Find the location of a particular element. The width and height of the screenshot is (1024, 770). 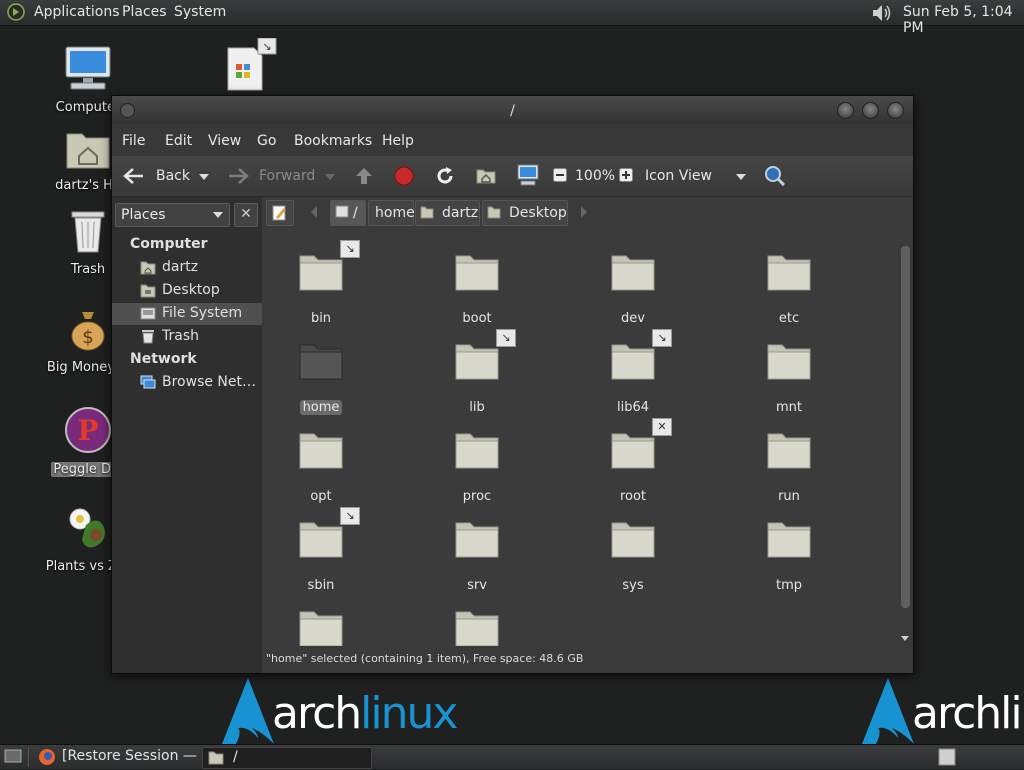

task-file-manager: / is located at coordinates (287, 758).